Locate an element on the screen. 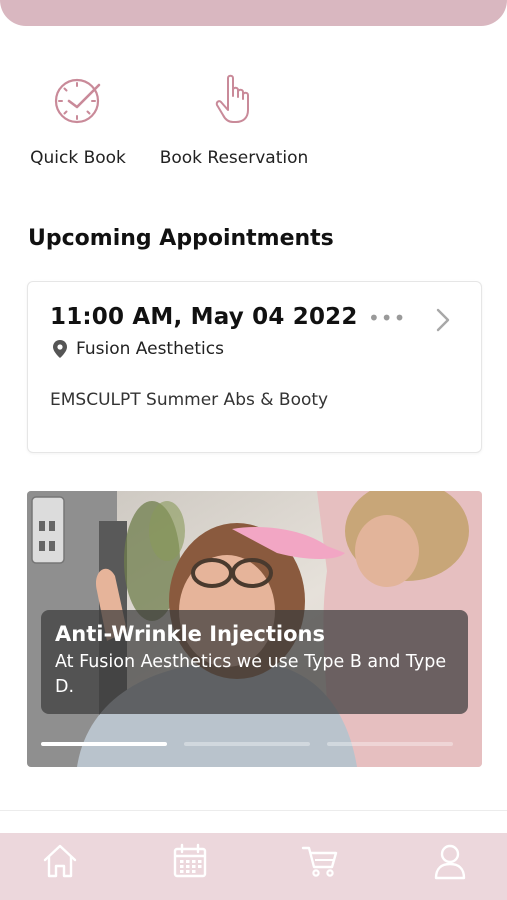 Image resolution: width=507 pixels, height=900 pixels. calendar-icon is located at coordinates (190, 860).